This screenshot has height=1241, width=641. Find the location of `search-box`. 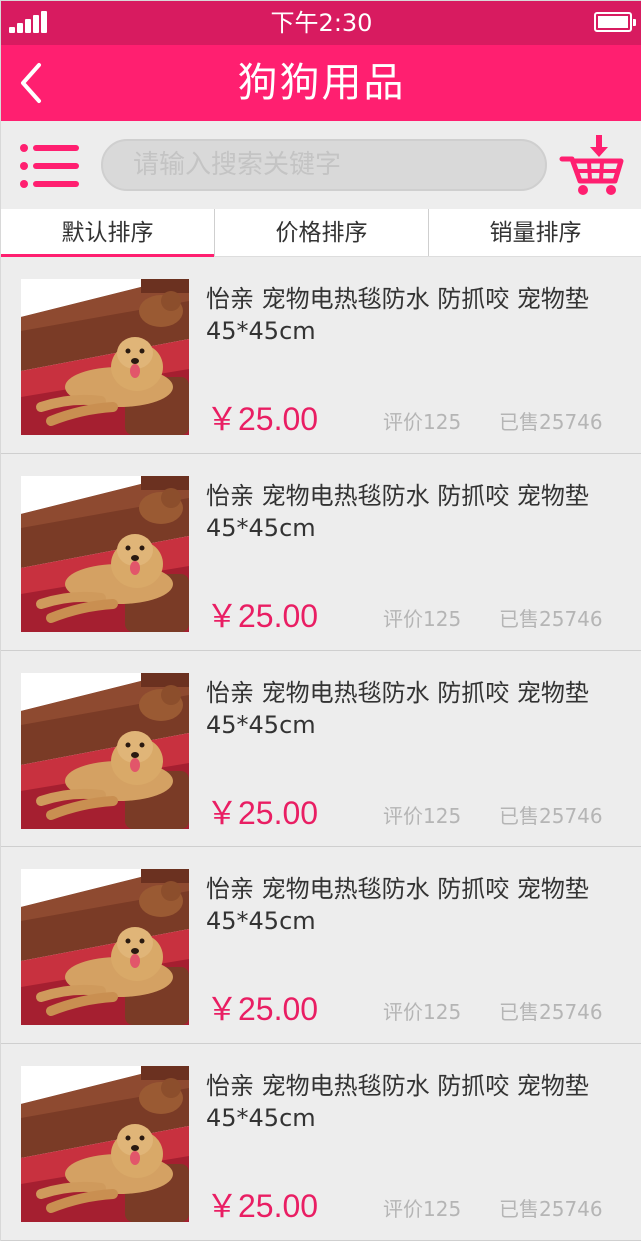

search-box is located at coordinates (324, 165).